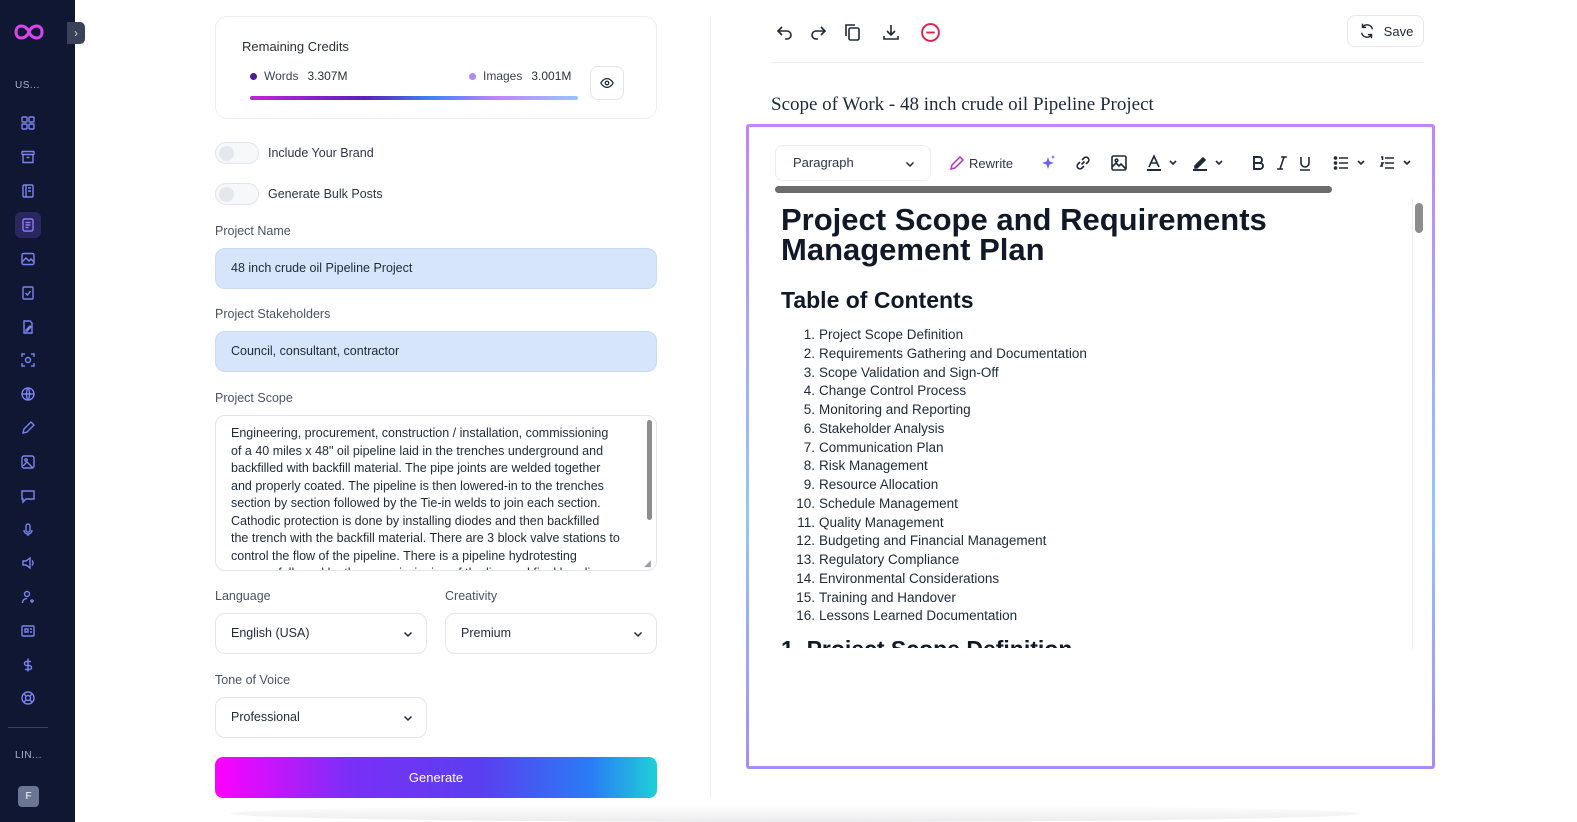 Image resolution: width=1577 pixels, height=822 pixels. Describe the element at coordinates (28, 698) in the screenshot. I see `support-icon` at that location.